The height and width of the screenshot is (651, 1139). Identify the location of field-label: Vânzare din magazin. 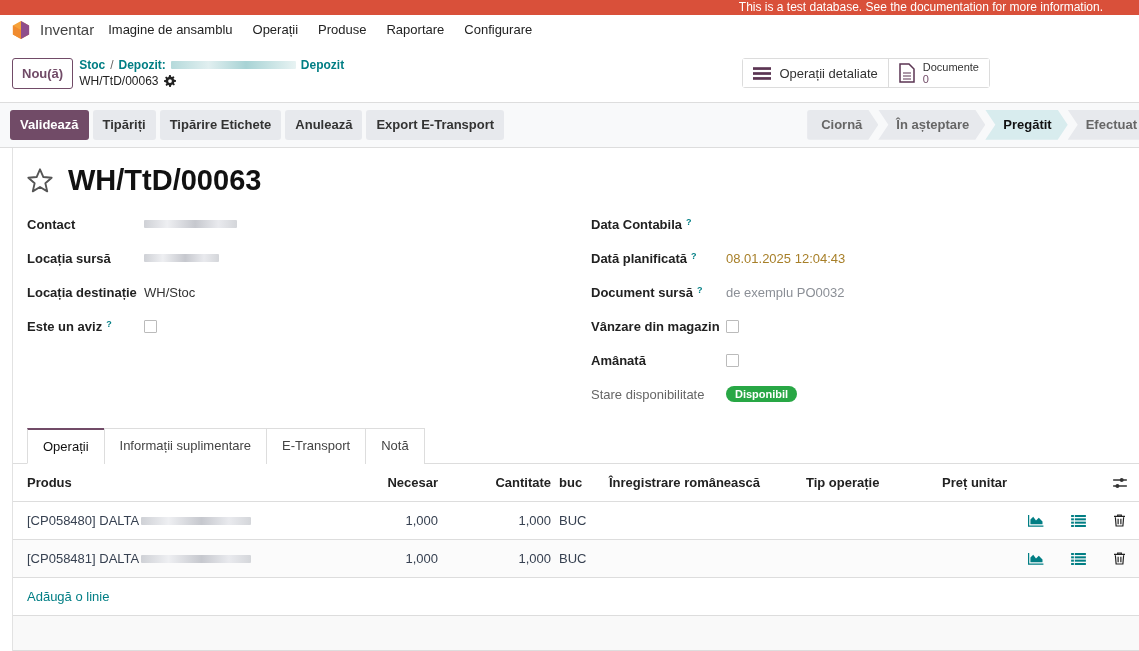
(655, 326).